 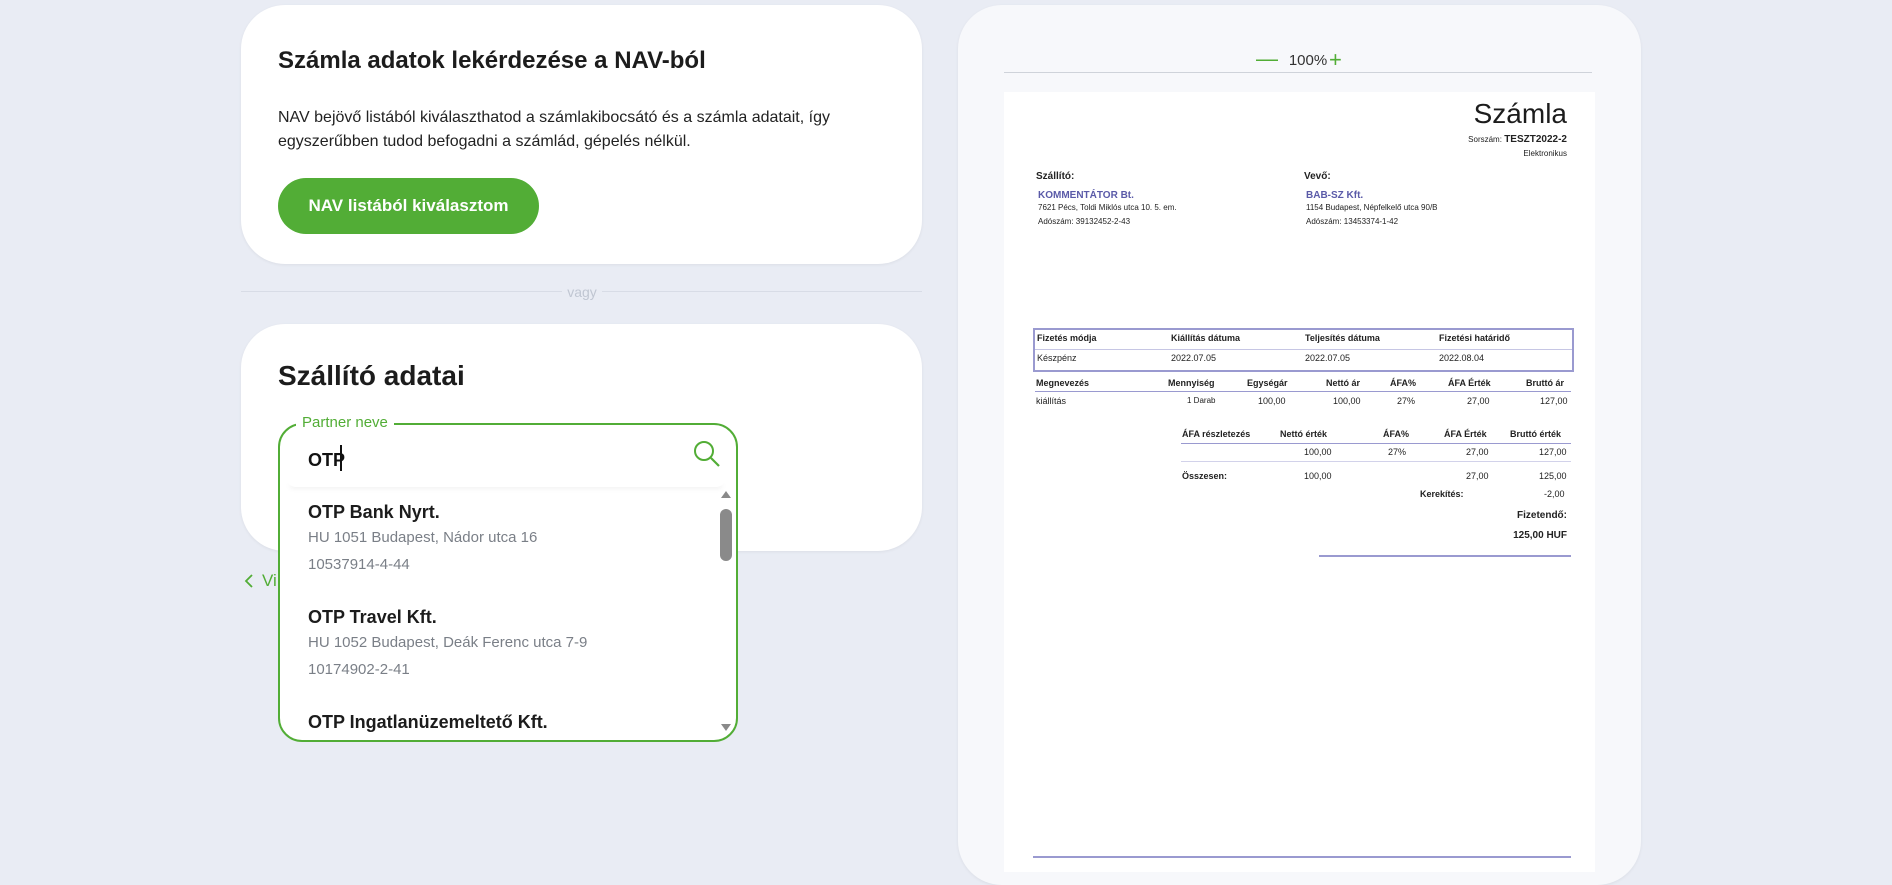 What do you see at coordinates (1057, 358) in the screenshot?
I see `payment-value: Készpénz` at bounding box center [1057, 358].